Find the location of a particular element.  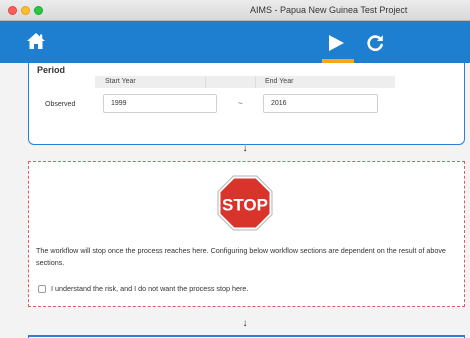

observed-row-label: Observed is located at coordinates (60, 104).